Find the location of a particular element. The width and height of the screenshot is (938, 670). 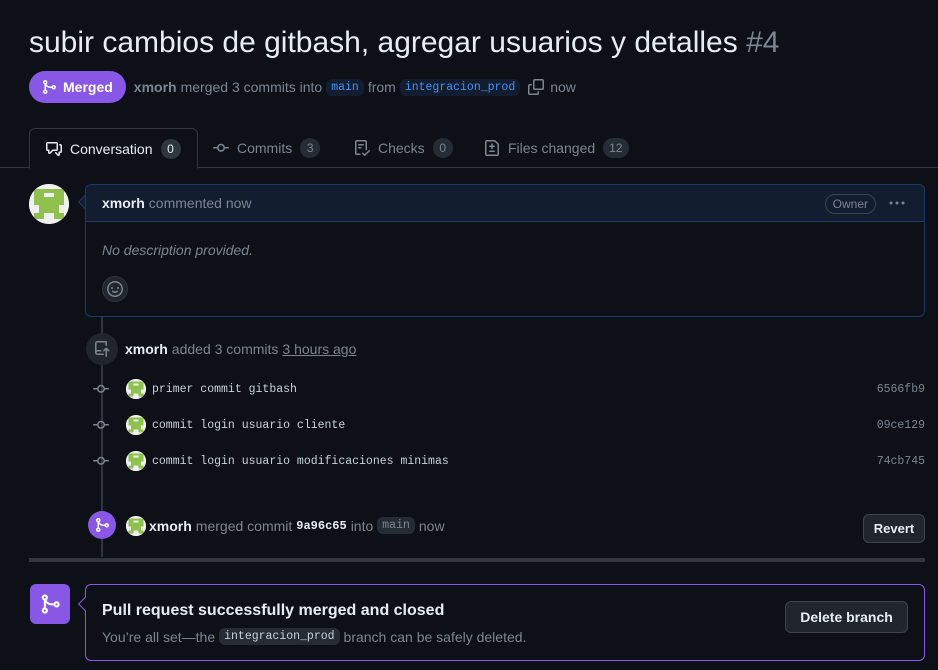

commit-sha-link: 09ce129 is located at coordinates (901, 425).